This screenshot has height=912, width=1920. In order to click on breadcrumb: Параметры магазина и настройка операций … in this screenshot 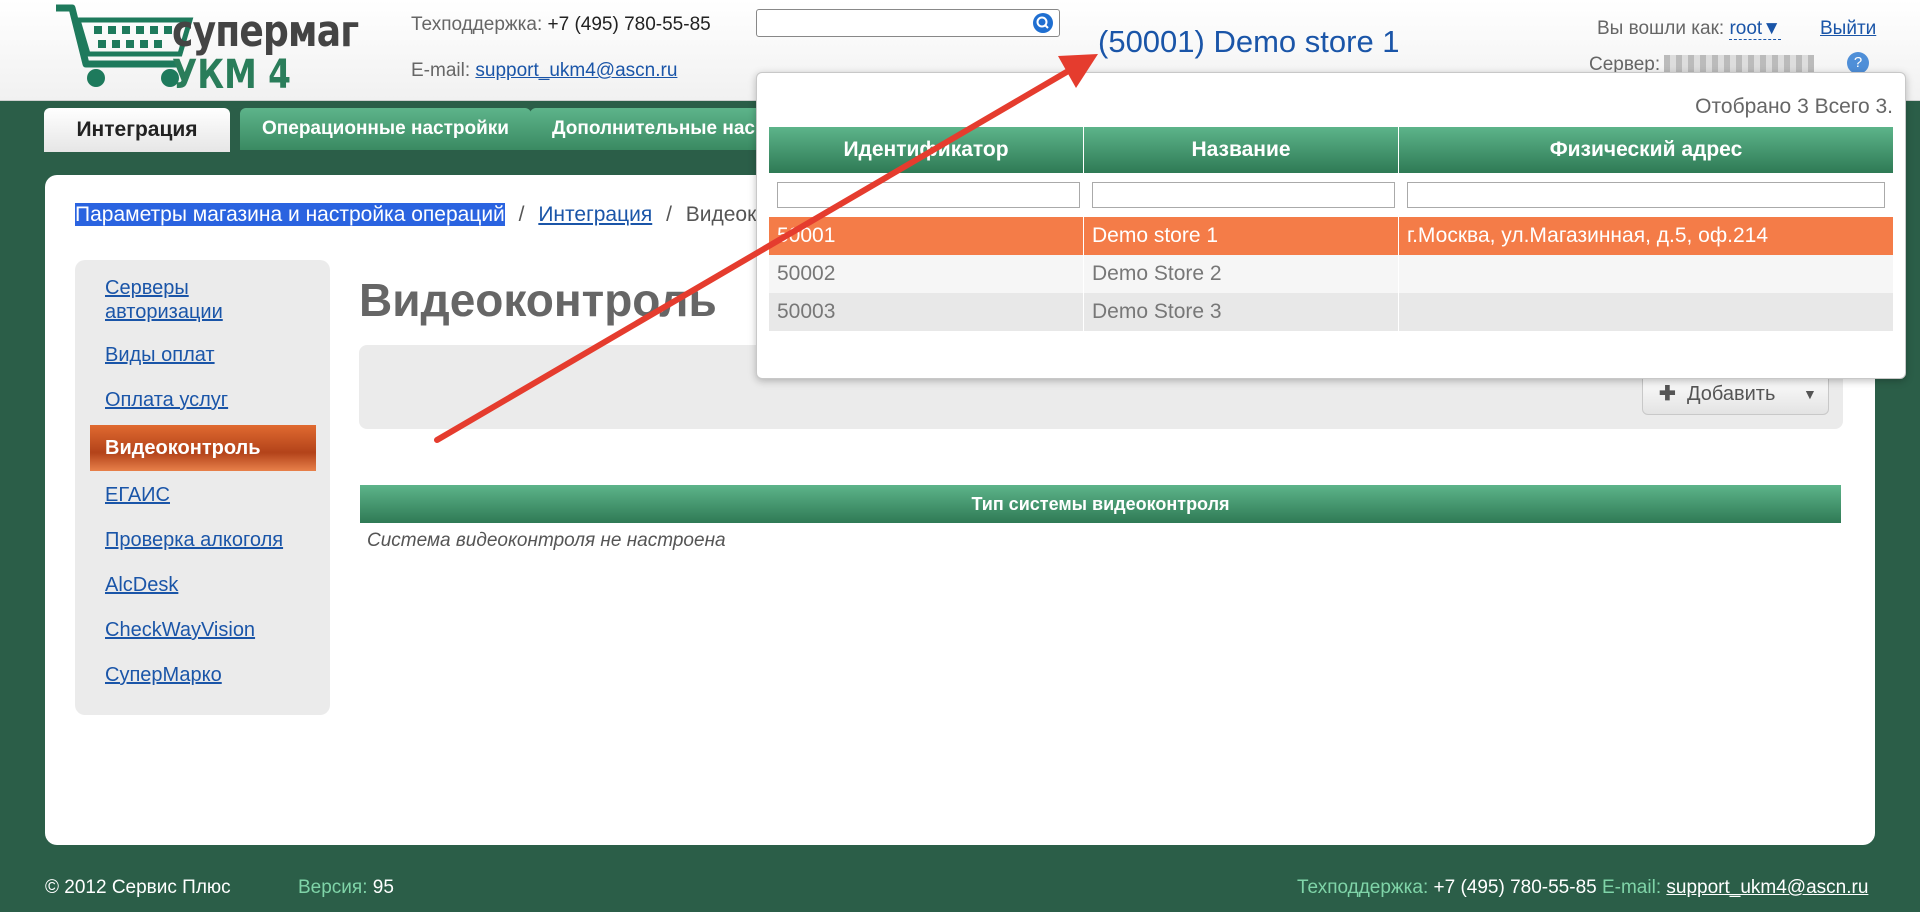, I will do `click(415, 215)`.